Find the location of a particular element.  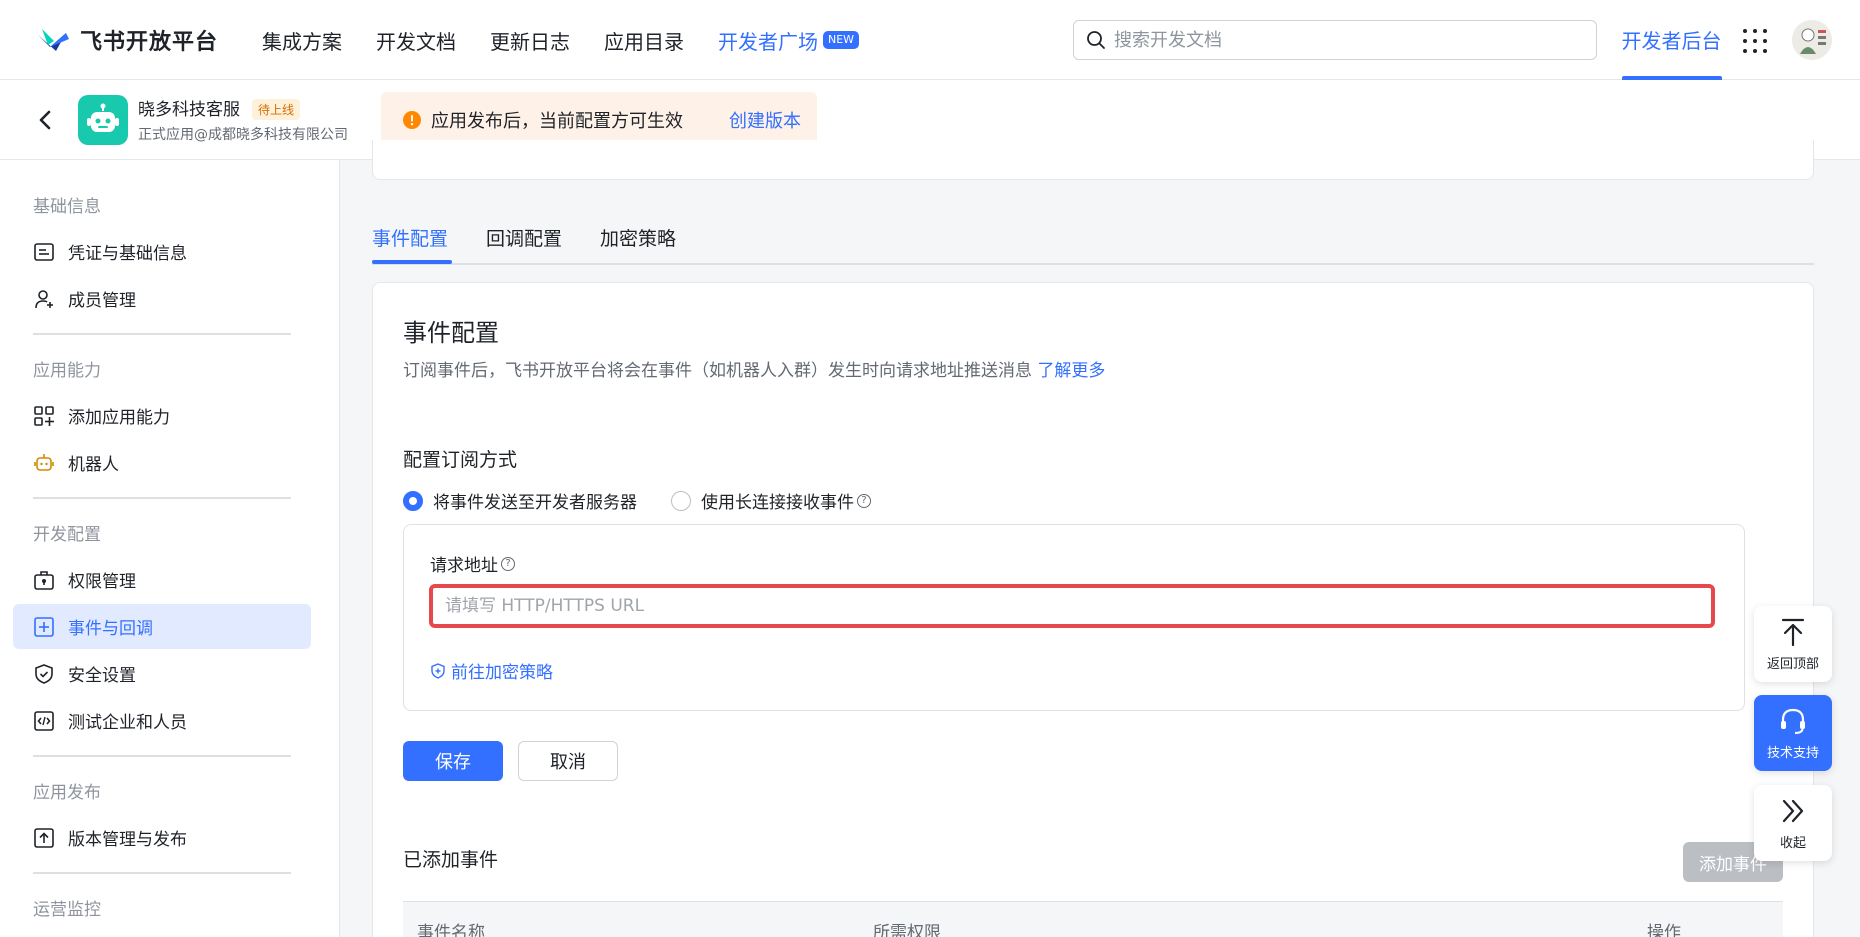

sidebar-group-release: 应用发布 is located at coordinates (67, 793).